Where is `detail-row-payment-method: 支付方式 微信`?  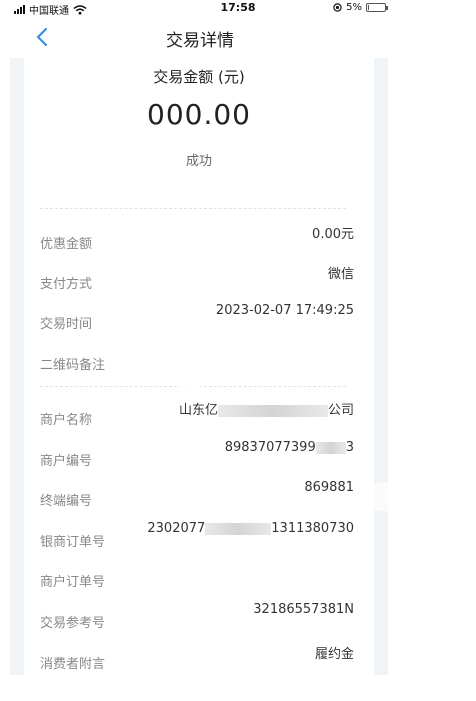 detail-row-payment-method: 支付方式 微信 is located at coordinates (199, 278).